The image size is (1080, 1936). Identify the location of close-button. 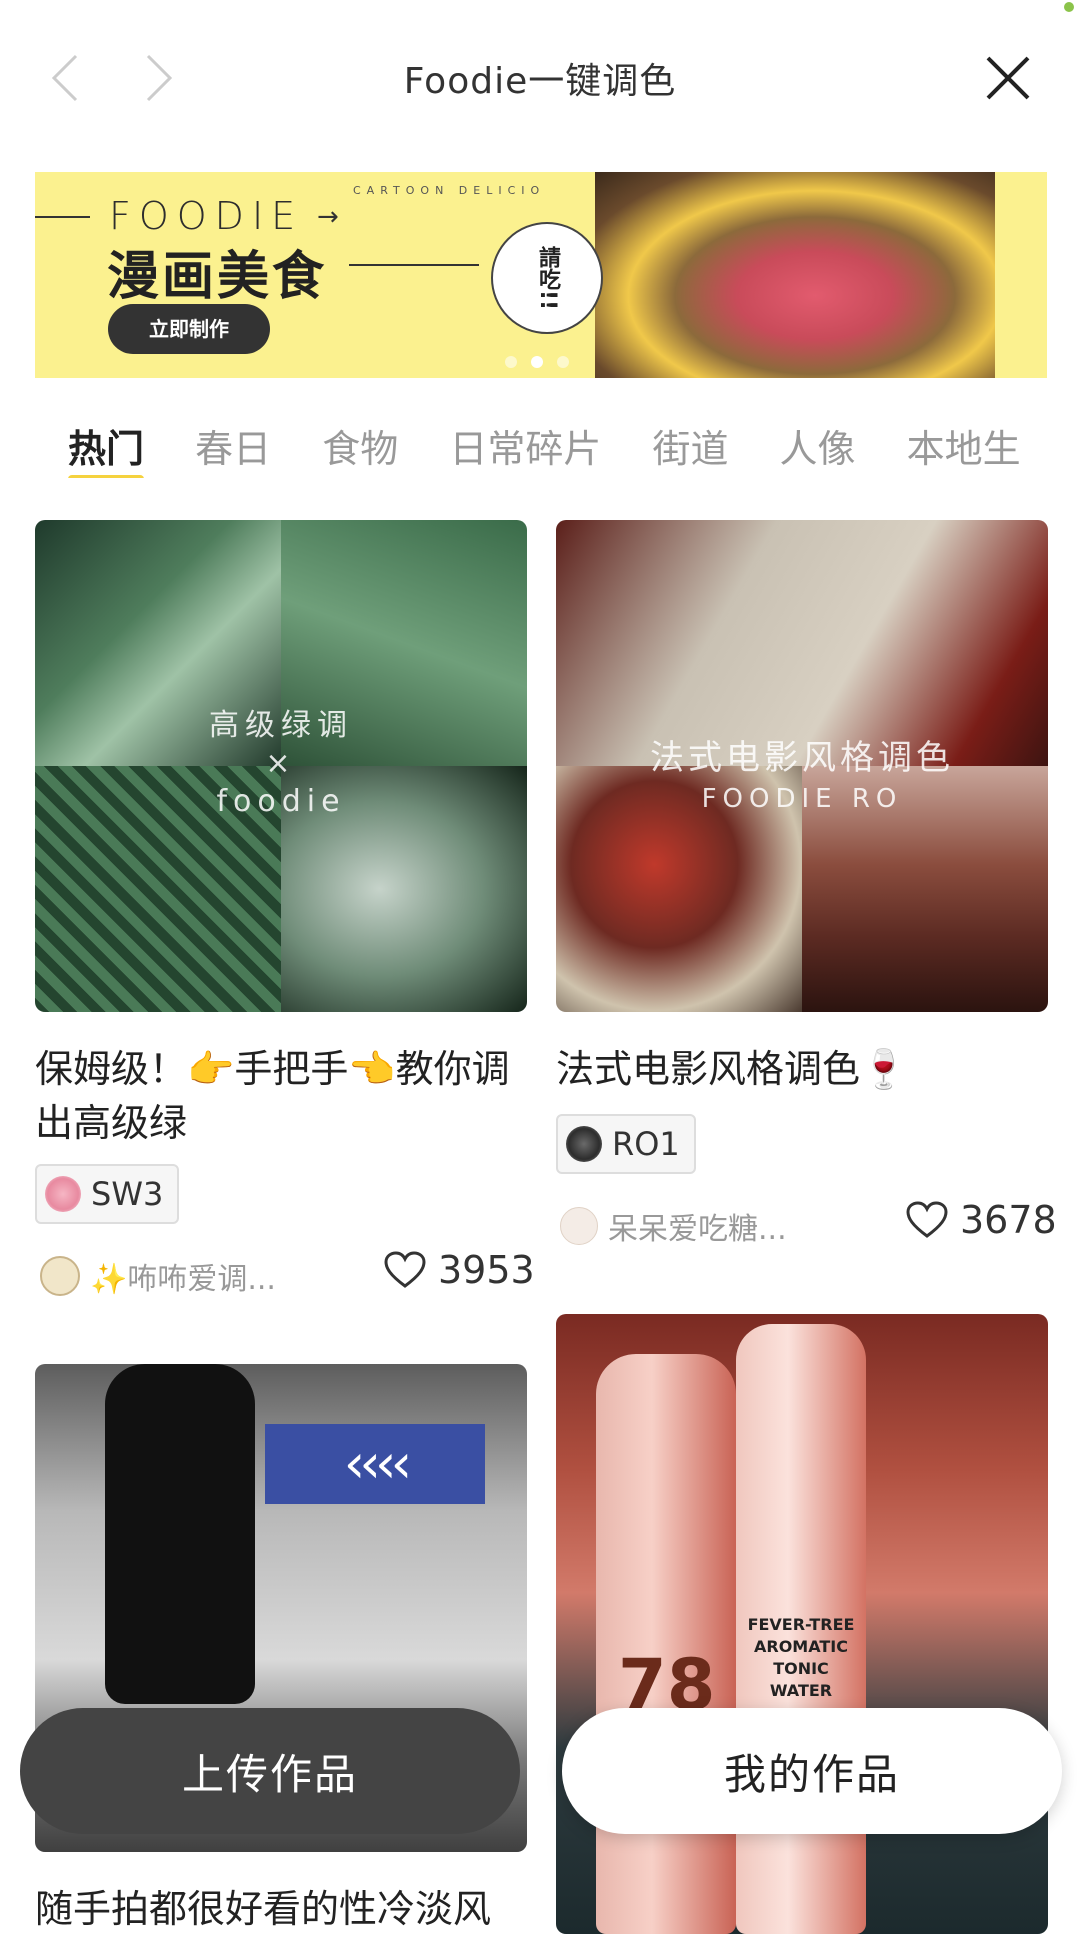
(1008, 78).